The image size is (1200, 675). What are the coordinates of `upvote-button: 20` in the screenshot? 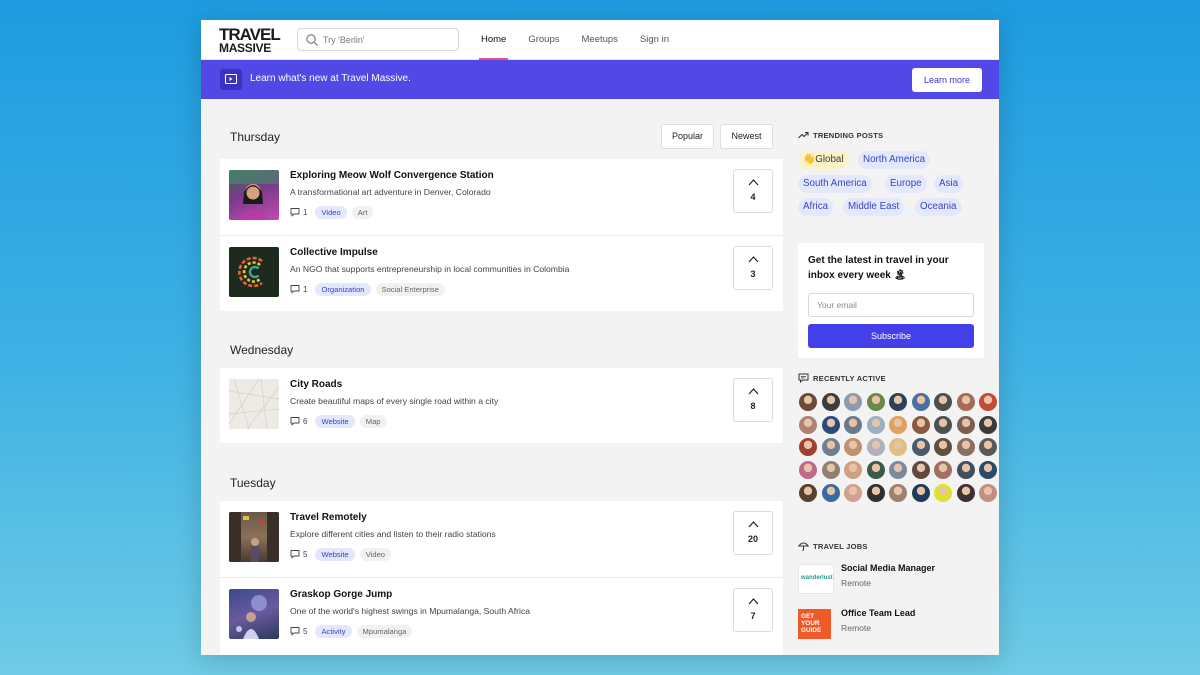 It's located at (753, 533).